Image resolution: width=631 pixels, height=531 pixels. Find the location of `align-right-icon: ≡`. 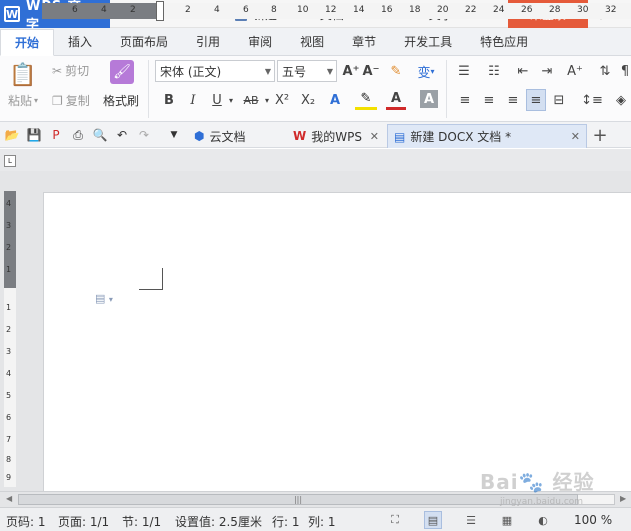

align-right-icon: ≡ is located at coordinates (513, 100).